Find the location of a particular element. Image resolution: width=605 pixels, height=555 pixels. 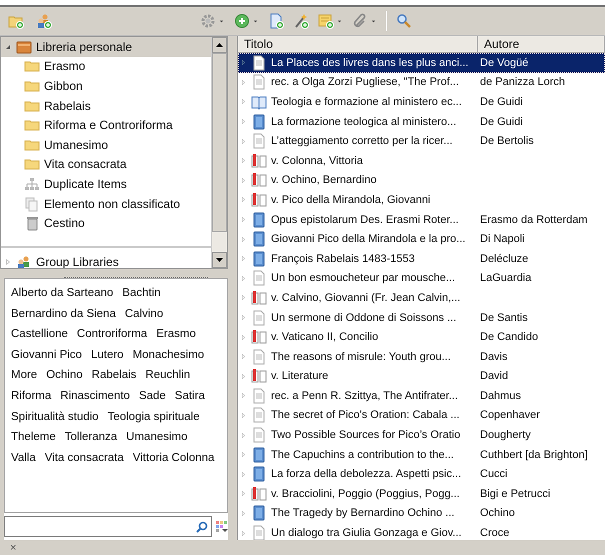

scroll-up-button is located at coordinates (219, 45).